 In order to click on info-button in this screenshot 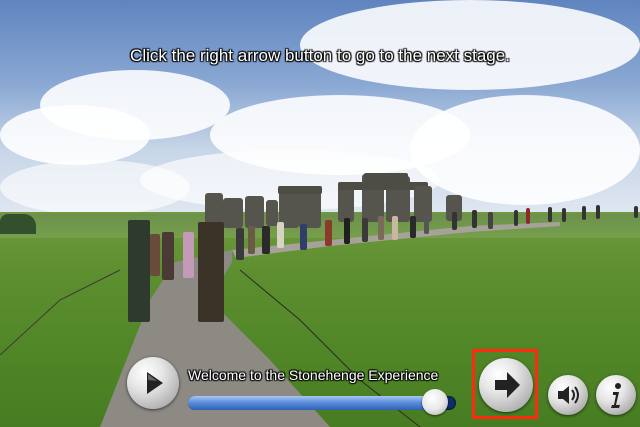, I will do `click(616, 395)`.